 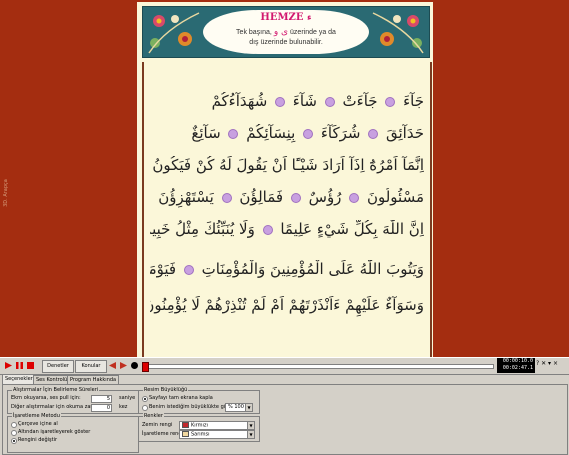 What do you see at coordinates (145, 408) in the screenshot?
I see `view-radio-custom` at bounding box center [145, 408].